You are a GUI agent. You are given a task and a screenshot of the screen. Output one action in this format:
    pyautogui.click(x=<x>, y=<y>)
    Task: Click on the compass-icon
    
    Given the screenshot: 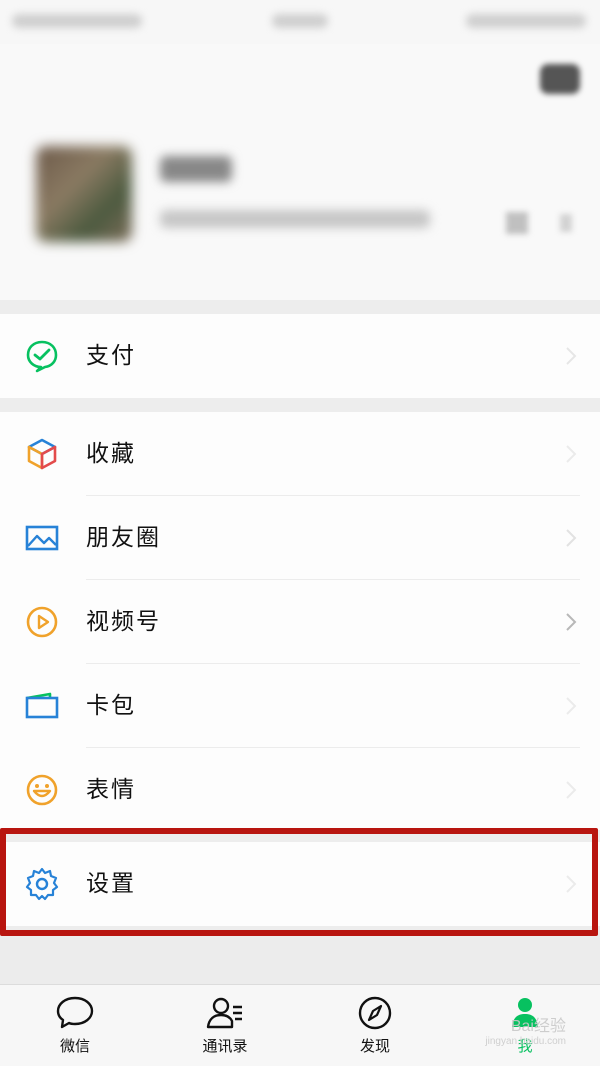 What is the action you would take?
    pyautogui.click(x=375, y=1013)
    